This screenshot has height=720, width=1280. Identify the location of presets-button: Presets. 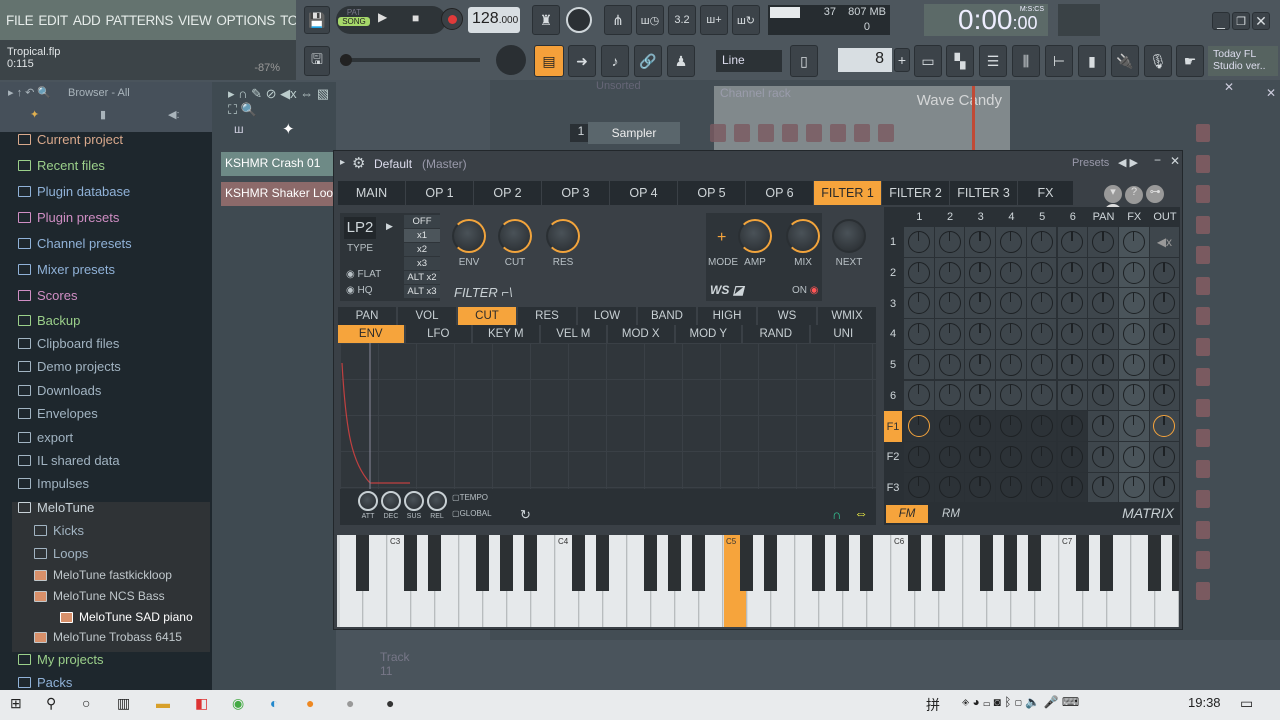
(1090, 163).